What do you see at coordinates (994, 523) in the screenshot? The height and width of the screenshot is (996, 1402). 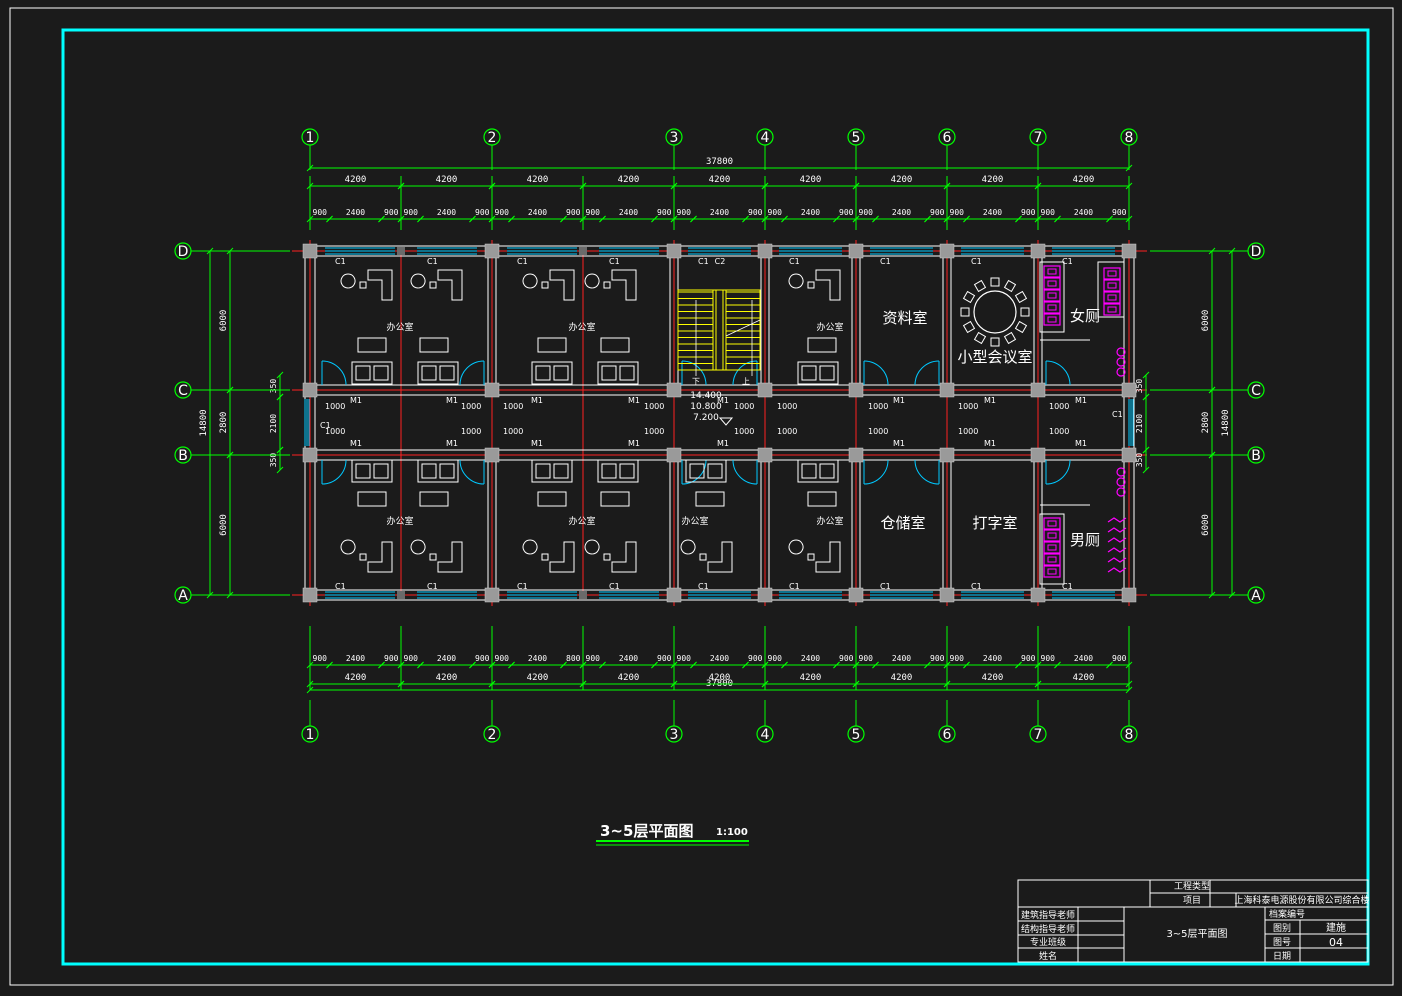 I see `room-label-typing: 打字室` at bounding box center [994, 523].